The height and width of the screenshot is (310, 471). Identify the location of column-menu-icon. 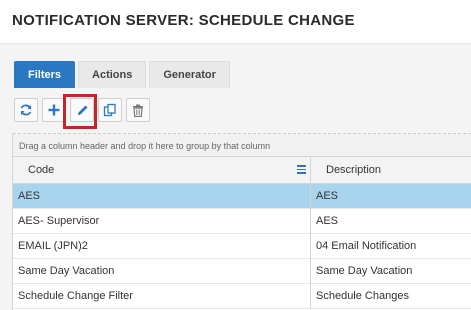
(301, 169).